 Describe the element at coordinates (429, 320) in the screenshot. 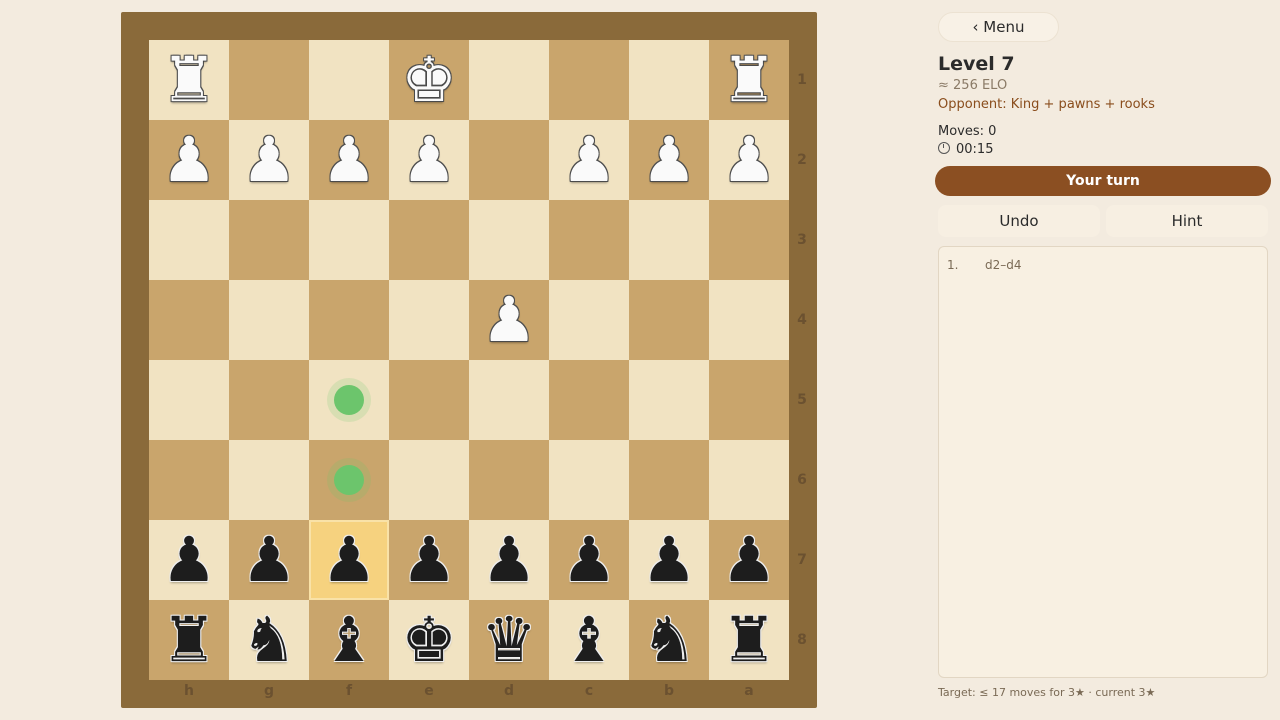

I see `square-e4` at that location.